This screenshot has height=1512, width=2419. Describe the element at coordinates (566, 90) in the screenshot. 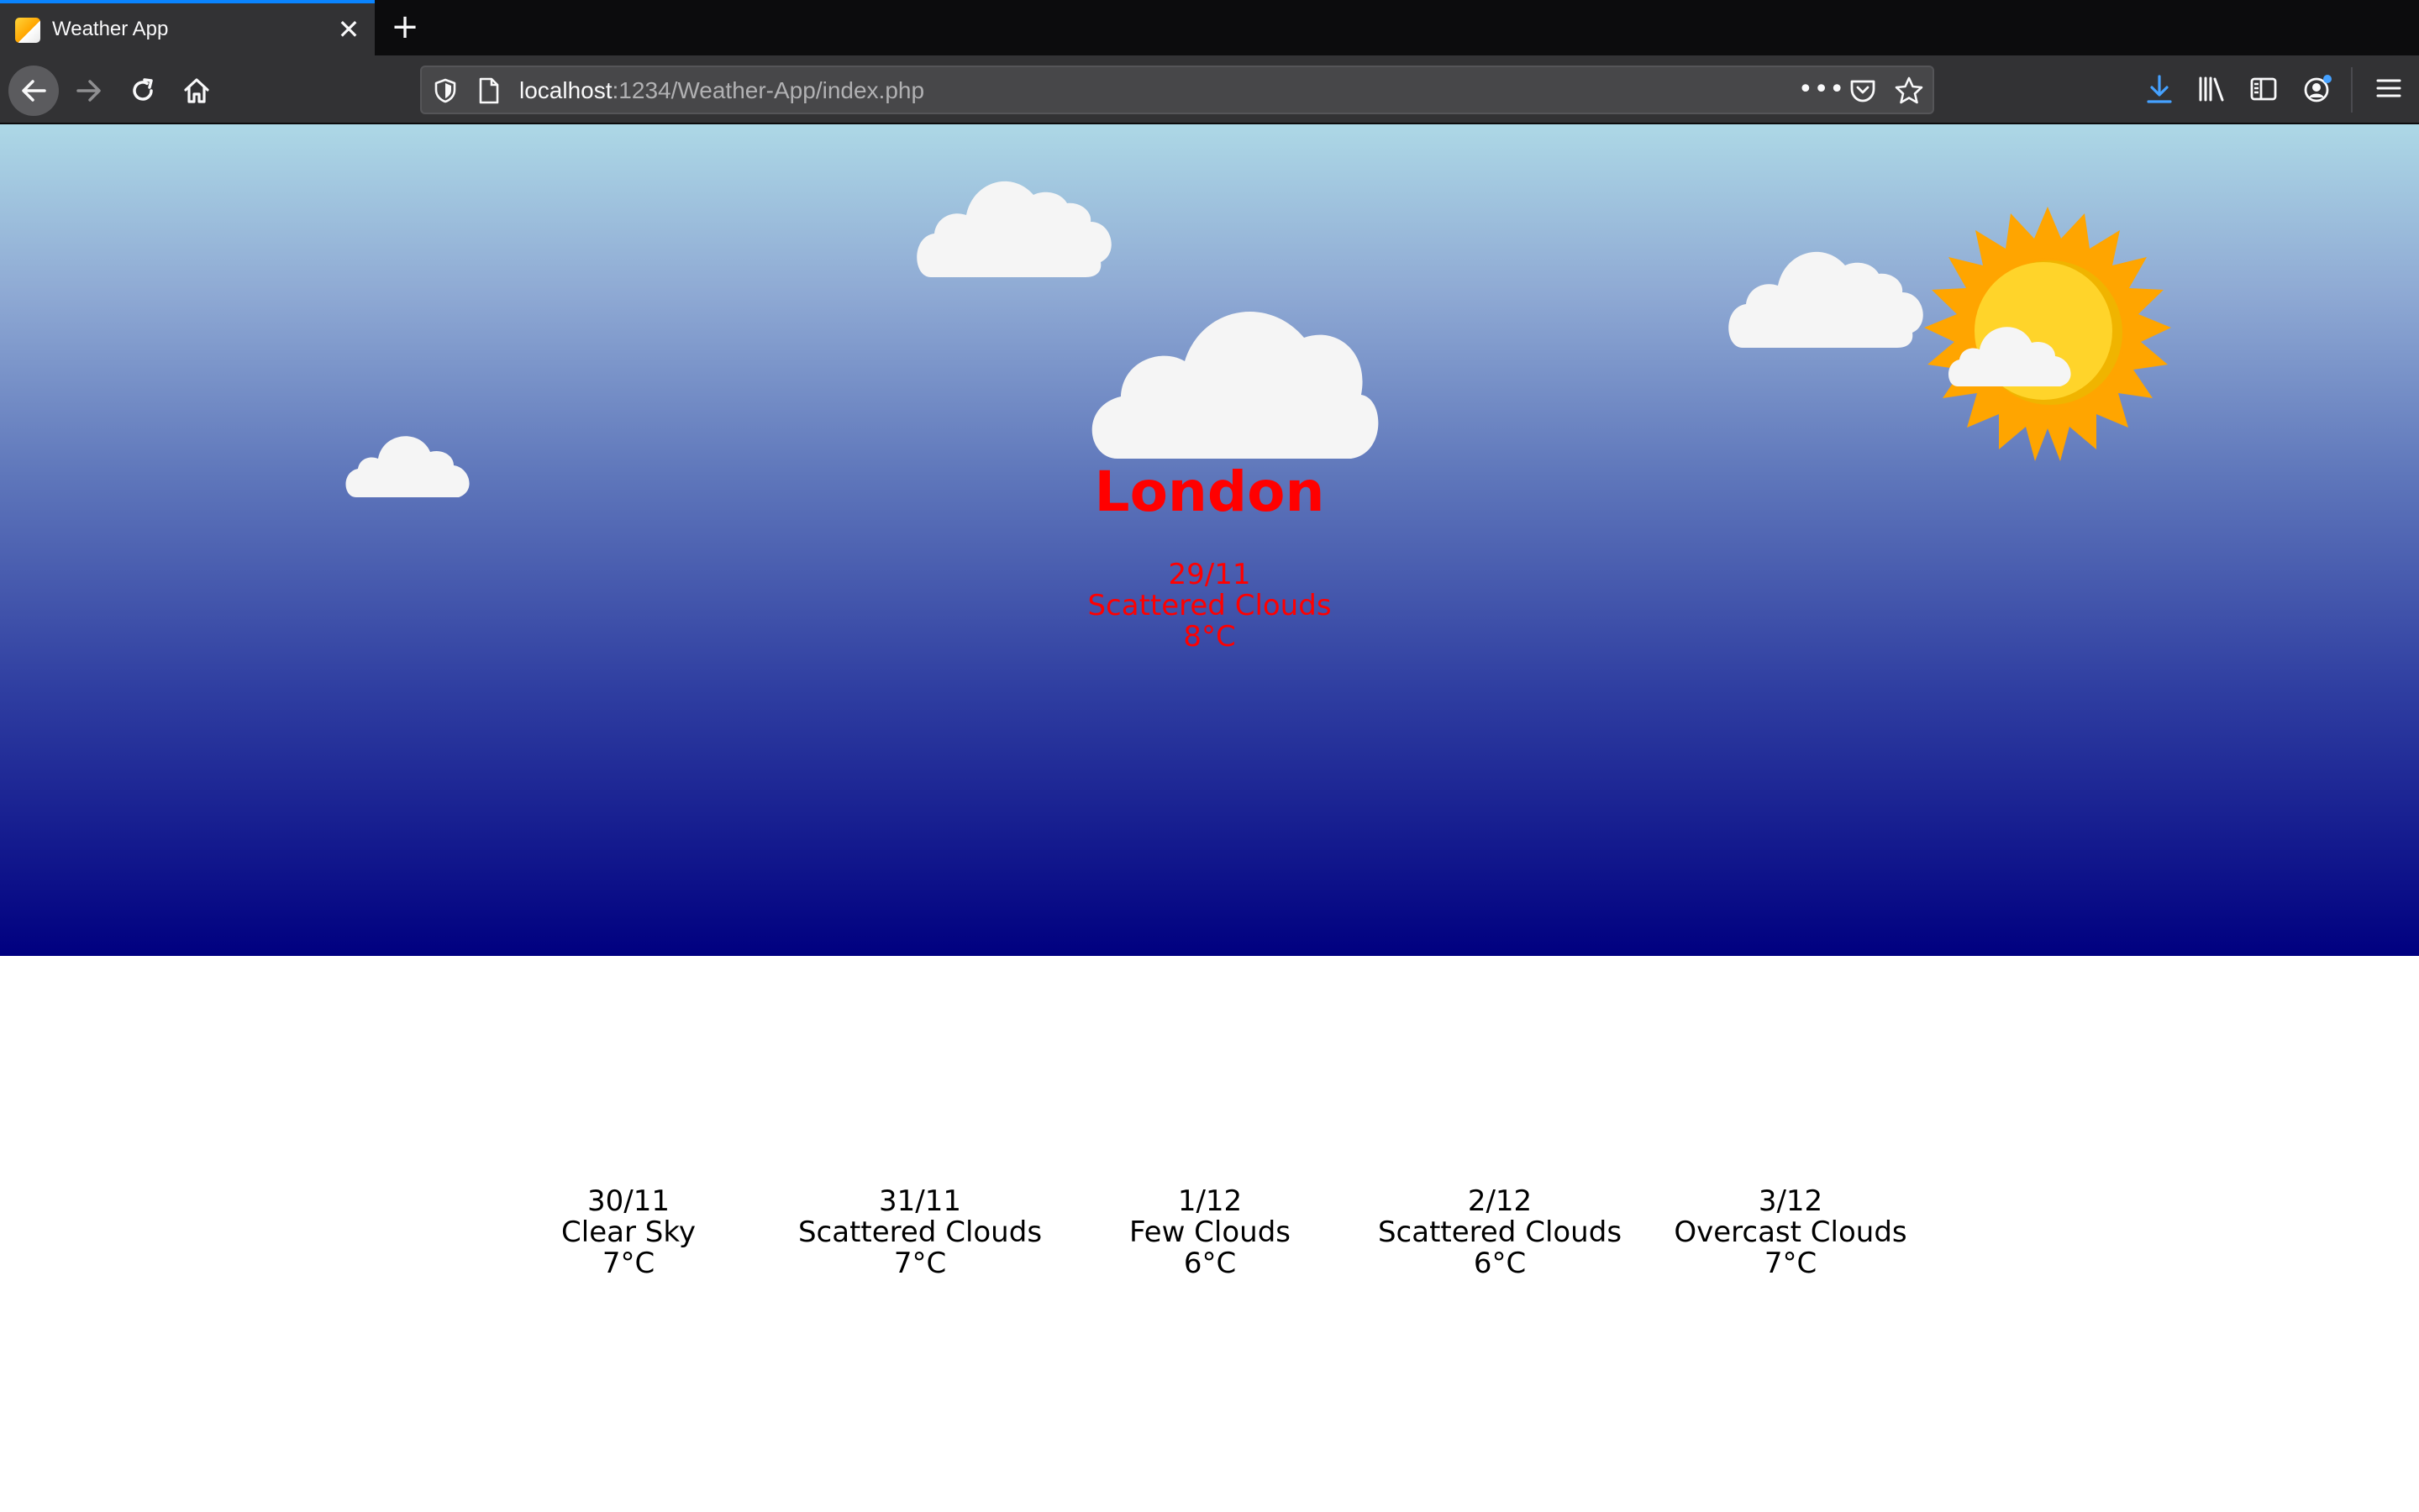

I see `url-host: localhost` at that location.